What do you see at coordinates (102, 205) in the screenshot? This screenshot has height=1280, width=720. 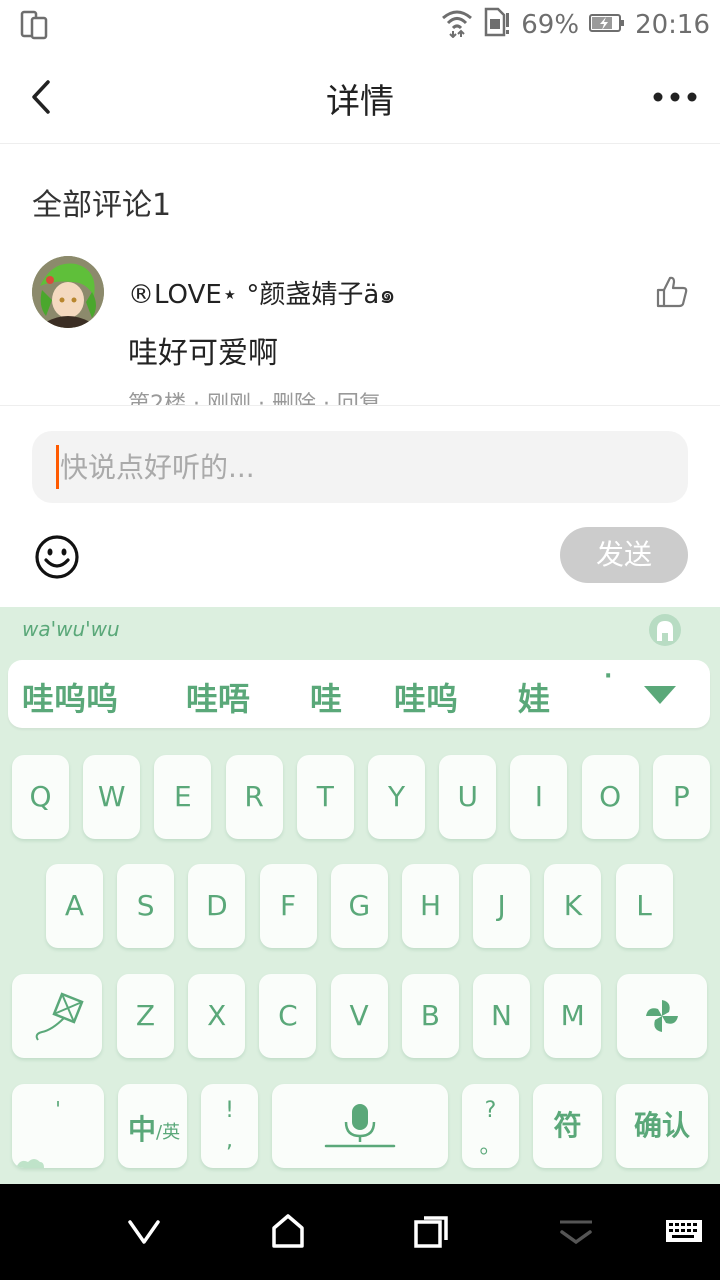 I see `comments-count-heading: 全部评论1` at bounding box center [102, 205].